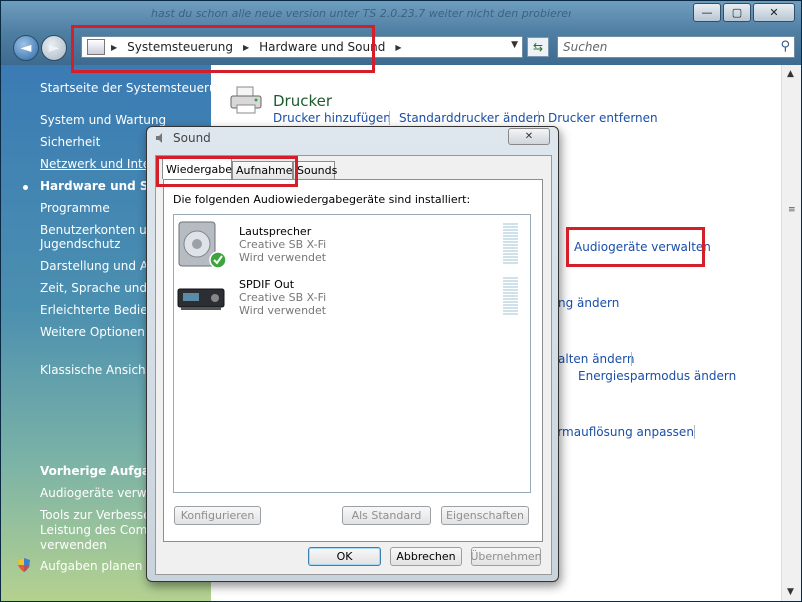 The height and width of the screenshot is (602, 802). I want to click on shield-icon, so click(24, 565).